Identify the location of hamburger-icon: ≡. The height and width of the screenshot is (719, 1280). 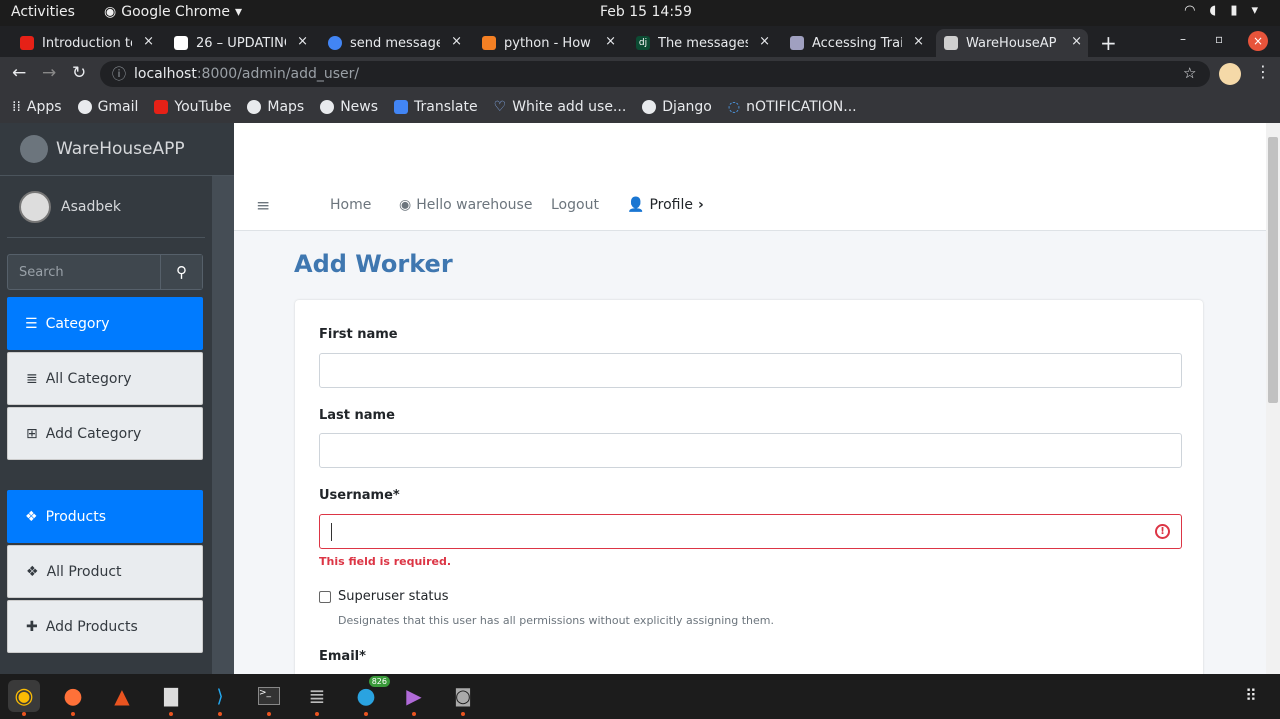
(263, 206).